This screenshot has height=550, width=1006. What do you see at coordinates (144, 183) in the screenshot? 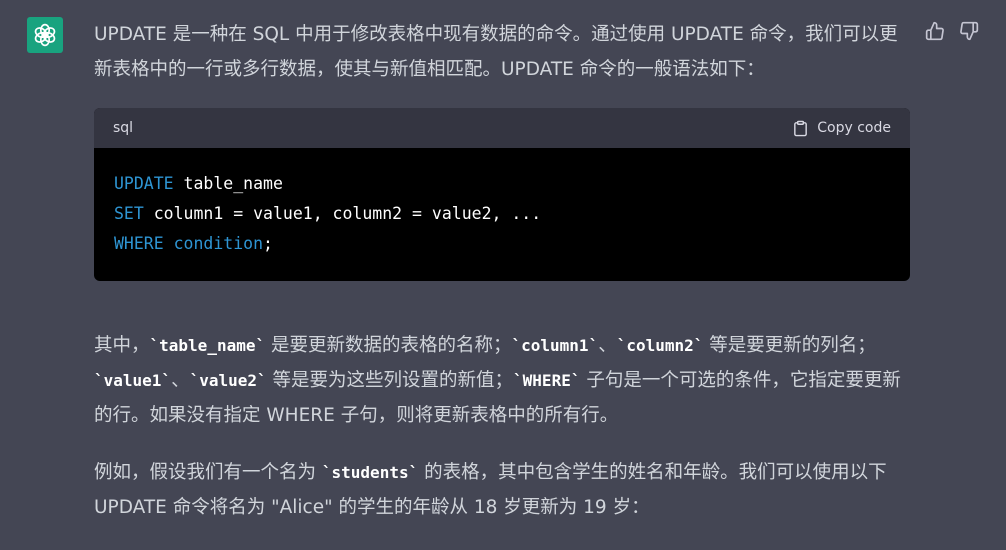
I see `keyword-update: UPDATE` at bounding box center [144, 183].